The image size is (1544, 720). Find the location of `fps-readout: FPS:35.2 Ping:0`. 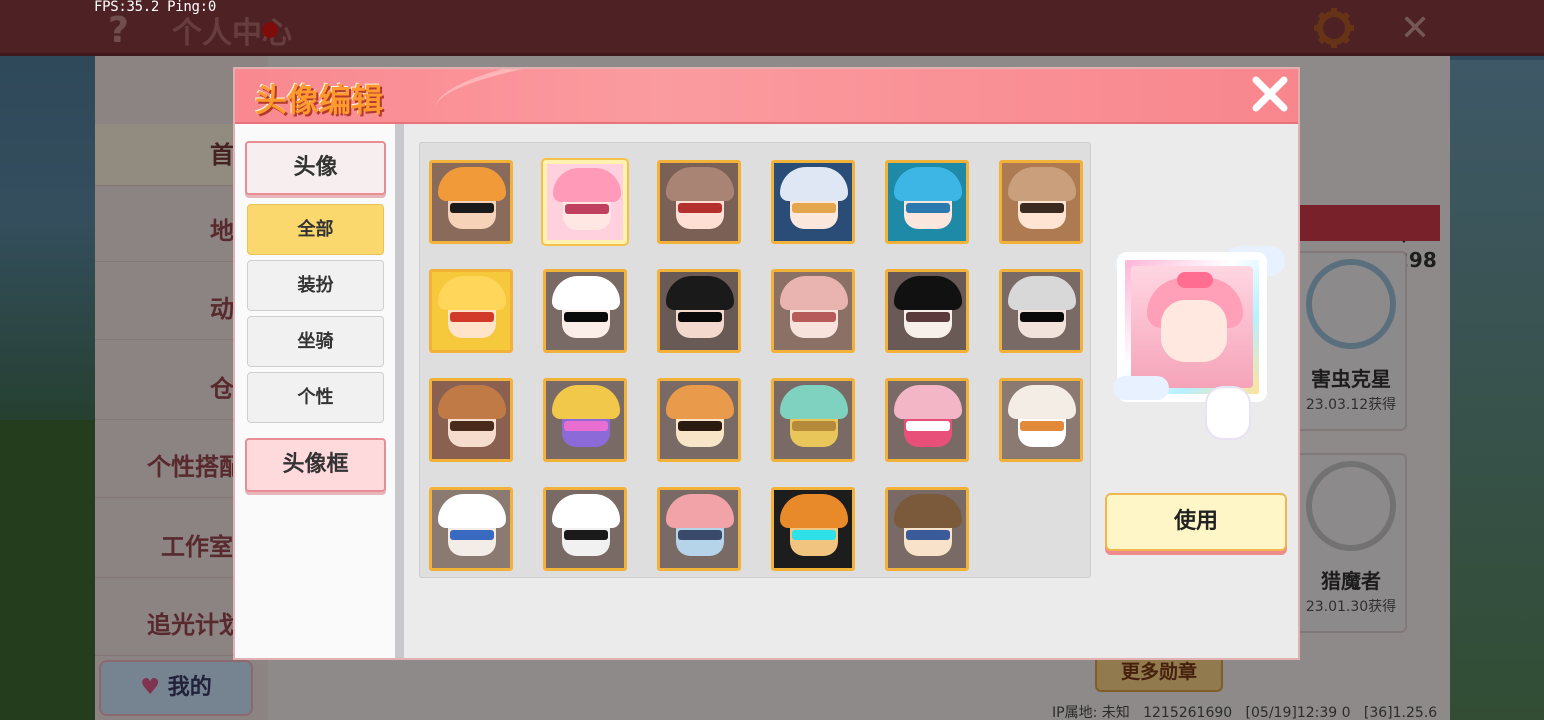

fps-readout: FPS:35.2 Ping:0 is located at coordinates (155, 7).